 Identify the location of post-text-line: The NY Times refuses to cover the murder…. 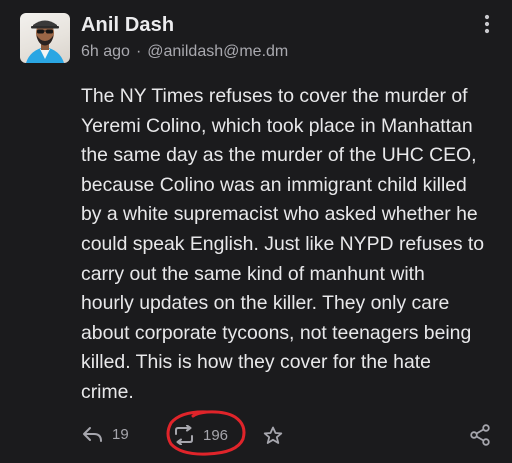
(274, 96).